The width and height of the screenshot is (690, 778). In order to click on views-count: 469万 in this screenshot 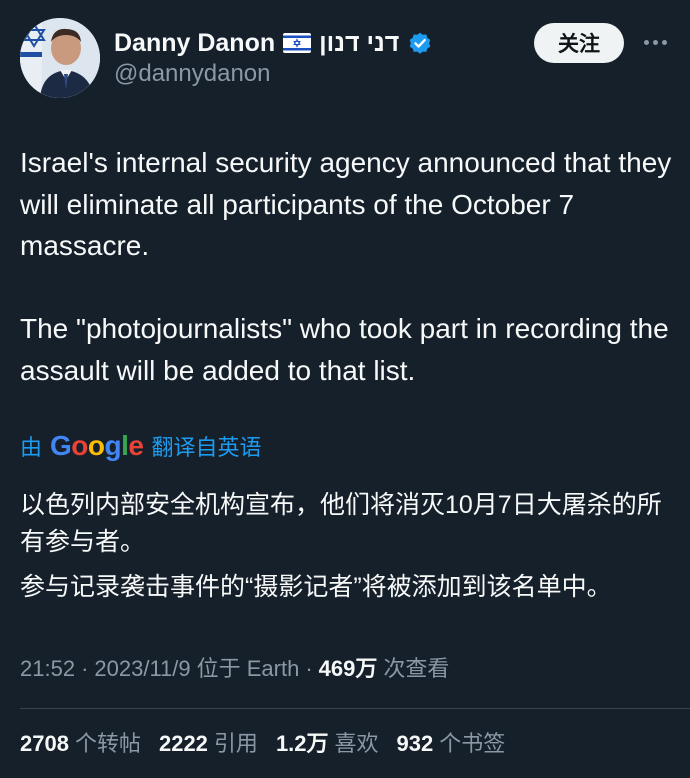, I will do `click(348, 668)`.